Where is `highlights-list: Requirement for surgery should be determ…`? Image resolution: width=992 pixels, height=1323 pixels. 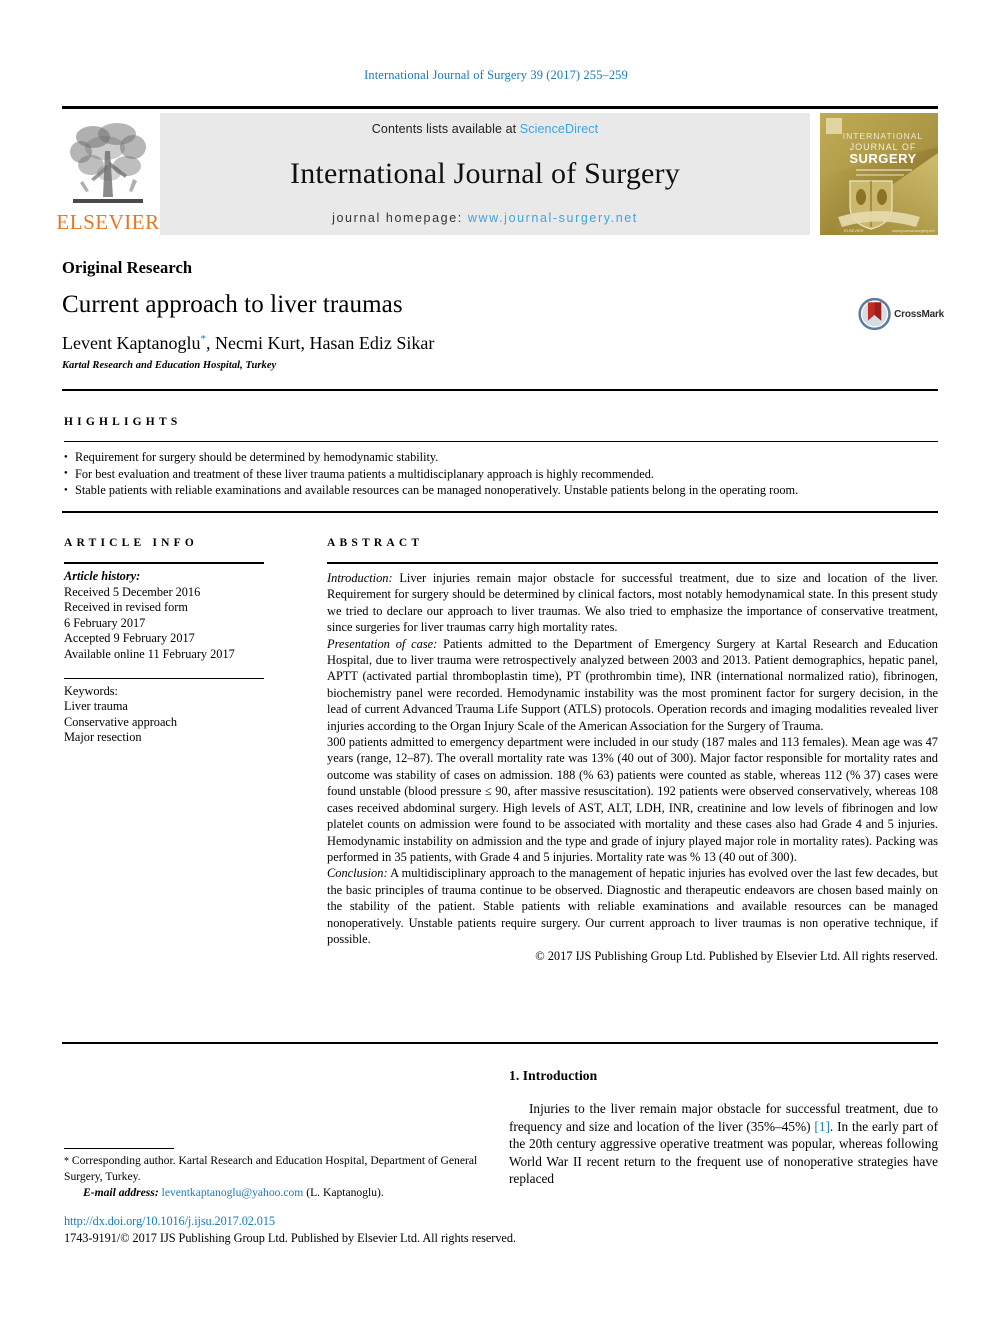 highlights-list: Requirement for surgery should be determ… is located at coordinates (501, 474).